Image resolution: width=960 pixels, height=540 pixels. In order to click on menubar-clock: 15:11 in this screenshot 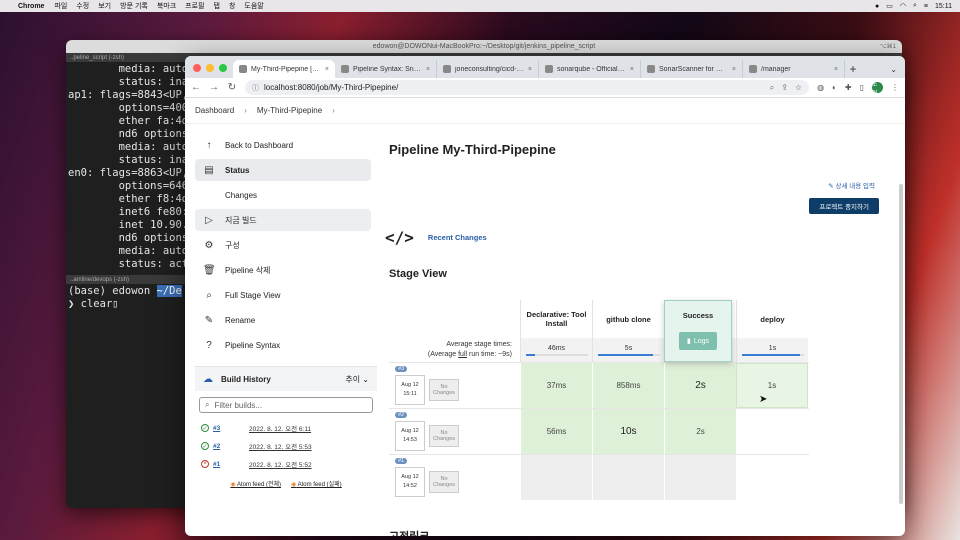, I will do `click(943, 6)`.